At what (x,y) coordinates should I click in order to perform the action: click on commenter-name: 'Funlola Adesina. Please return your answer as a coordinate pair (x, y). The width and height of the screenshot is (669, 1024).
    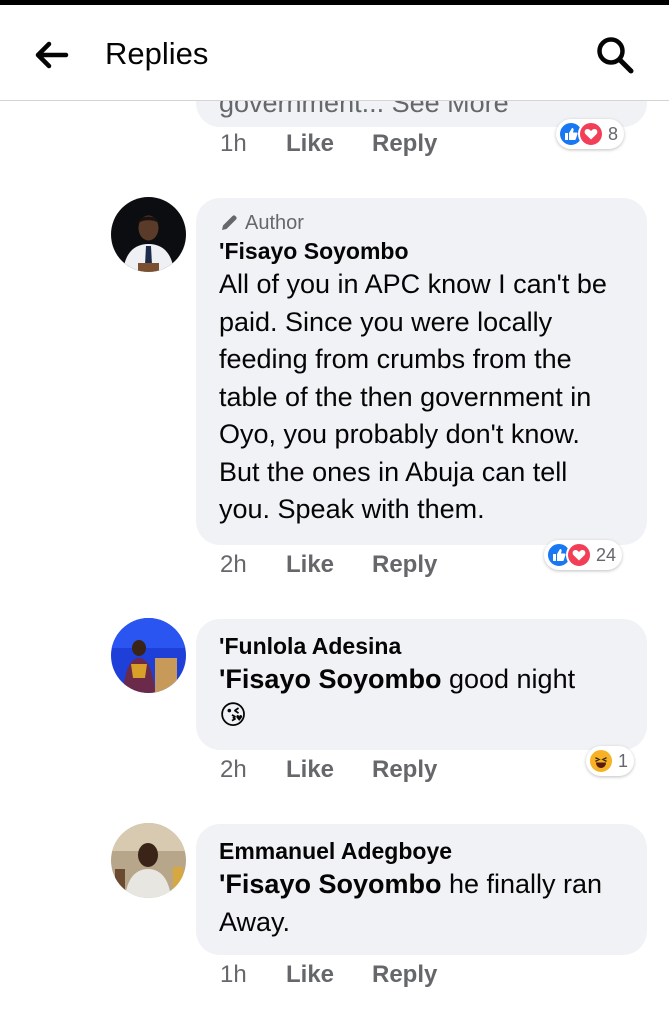
    Looking at the image, I should click on (422, 646).